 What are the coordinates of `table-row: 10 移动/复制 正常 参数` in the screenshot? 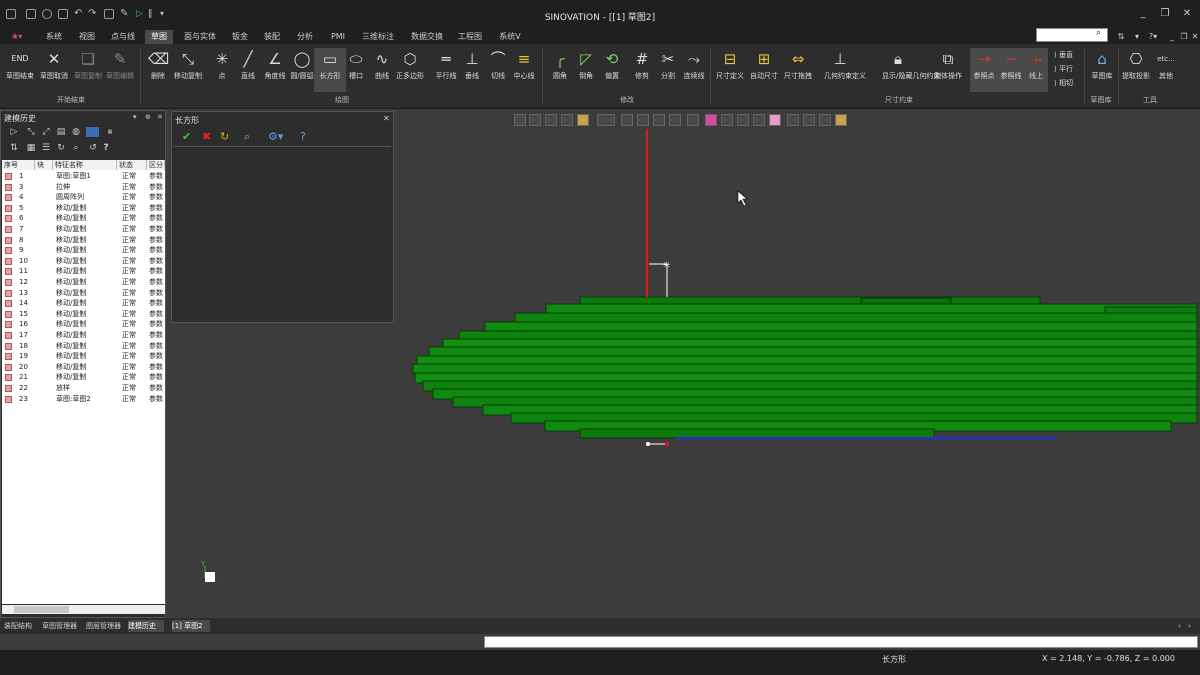 It's located at (83, 261).